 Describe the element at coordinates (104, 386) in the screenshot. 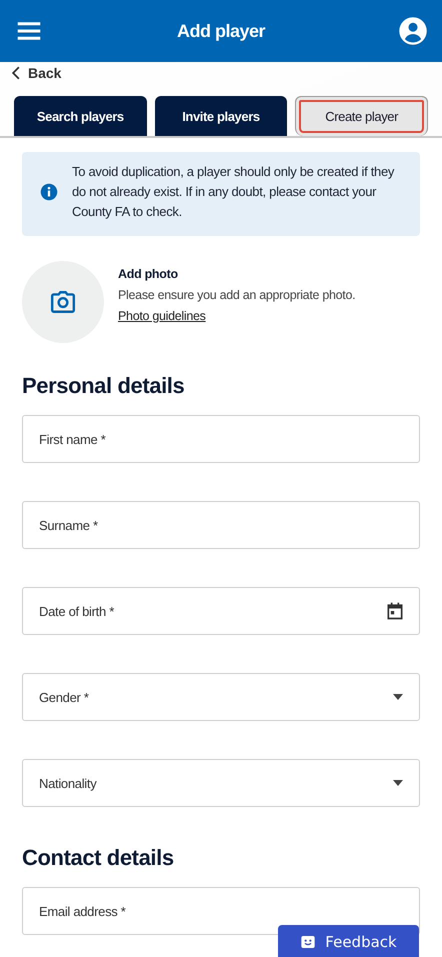

I see `section-heading: Personal details` at that location.